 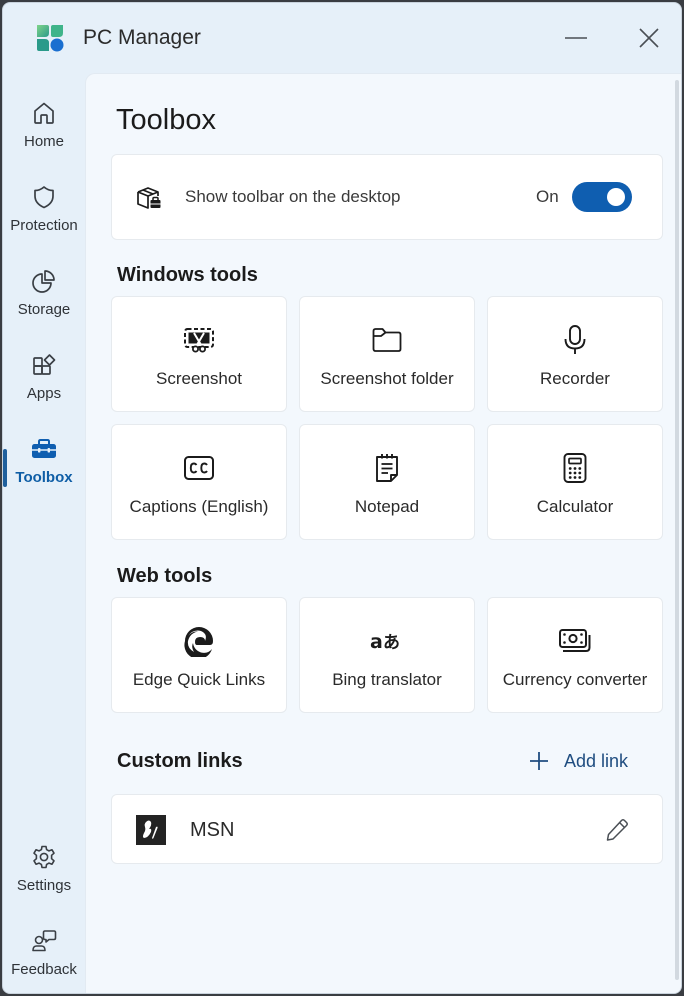 What do you see at coordinates (44, 225) in the screenshot?
I see `sidebar-item-label: Protection` at bounding box center [44, 225].